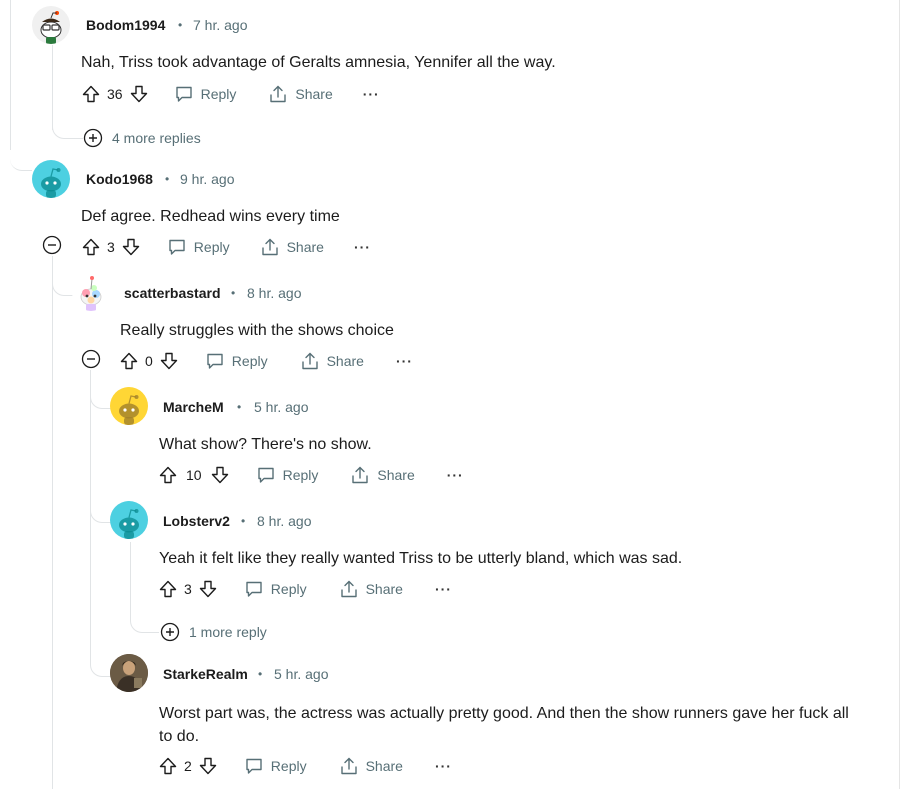 The width and height of the screenshot is (900, 789). I want to click on vote-score: 10, so click(194, 475).